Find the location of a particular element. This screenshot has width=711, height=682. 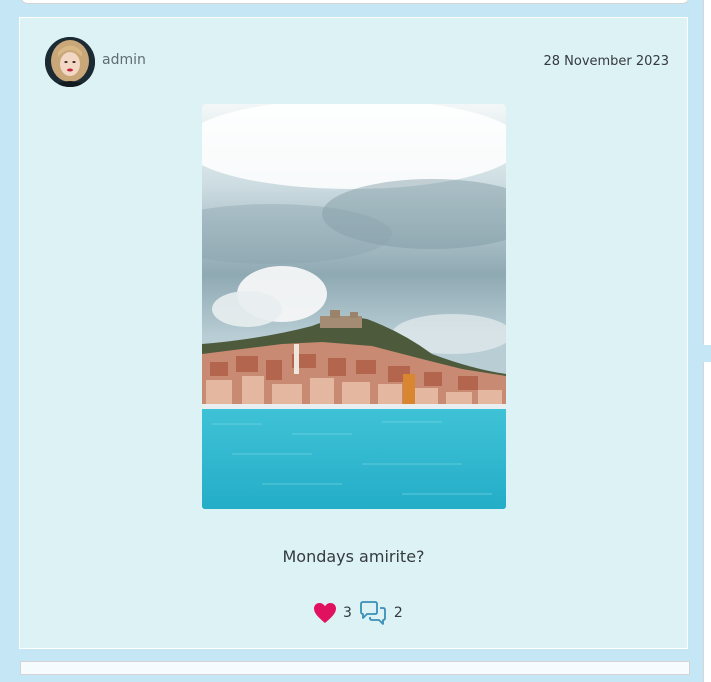

previous-card-edge is located at coordinates (355, 2).